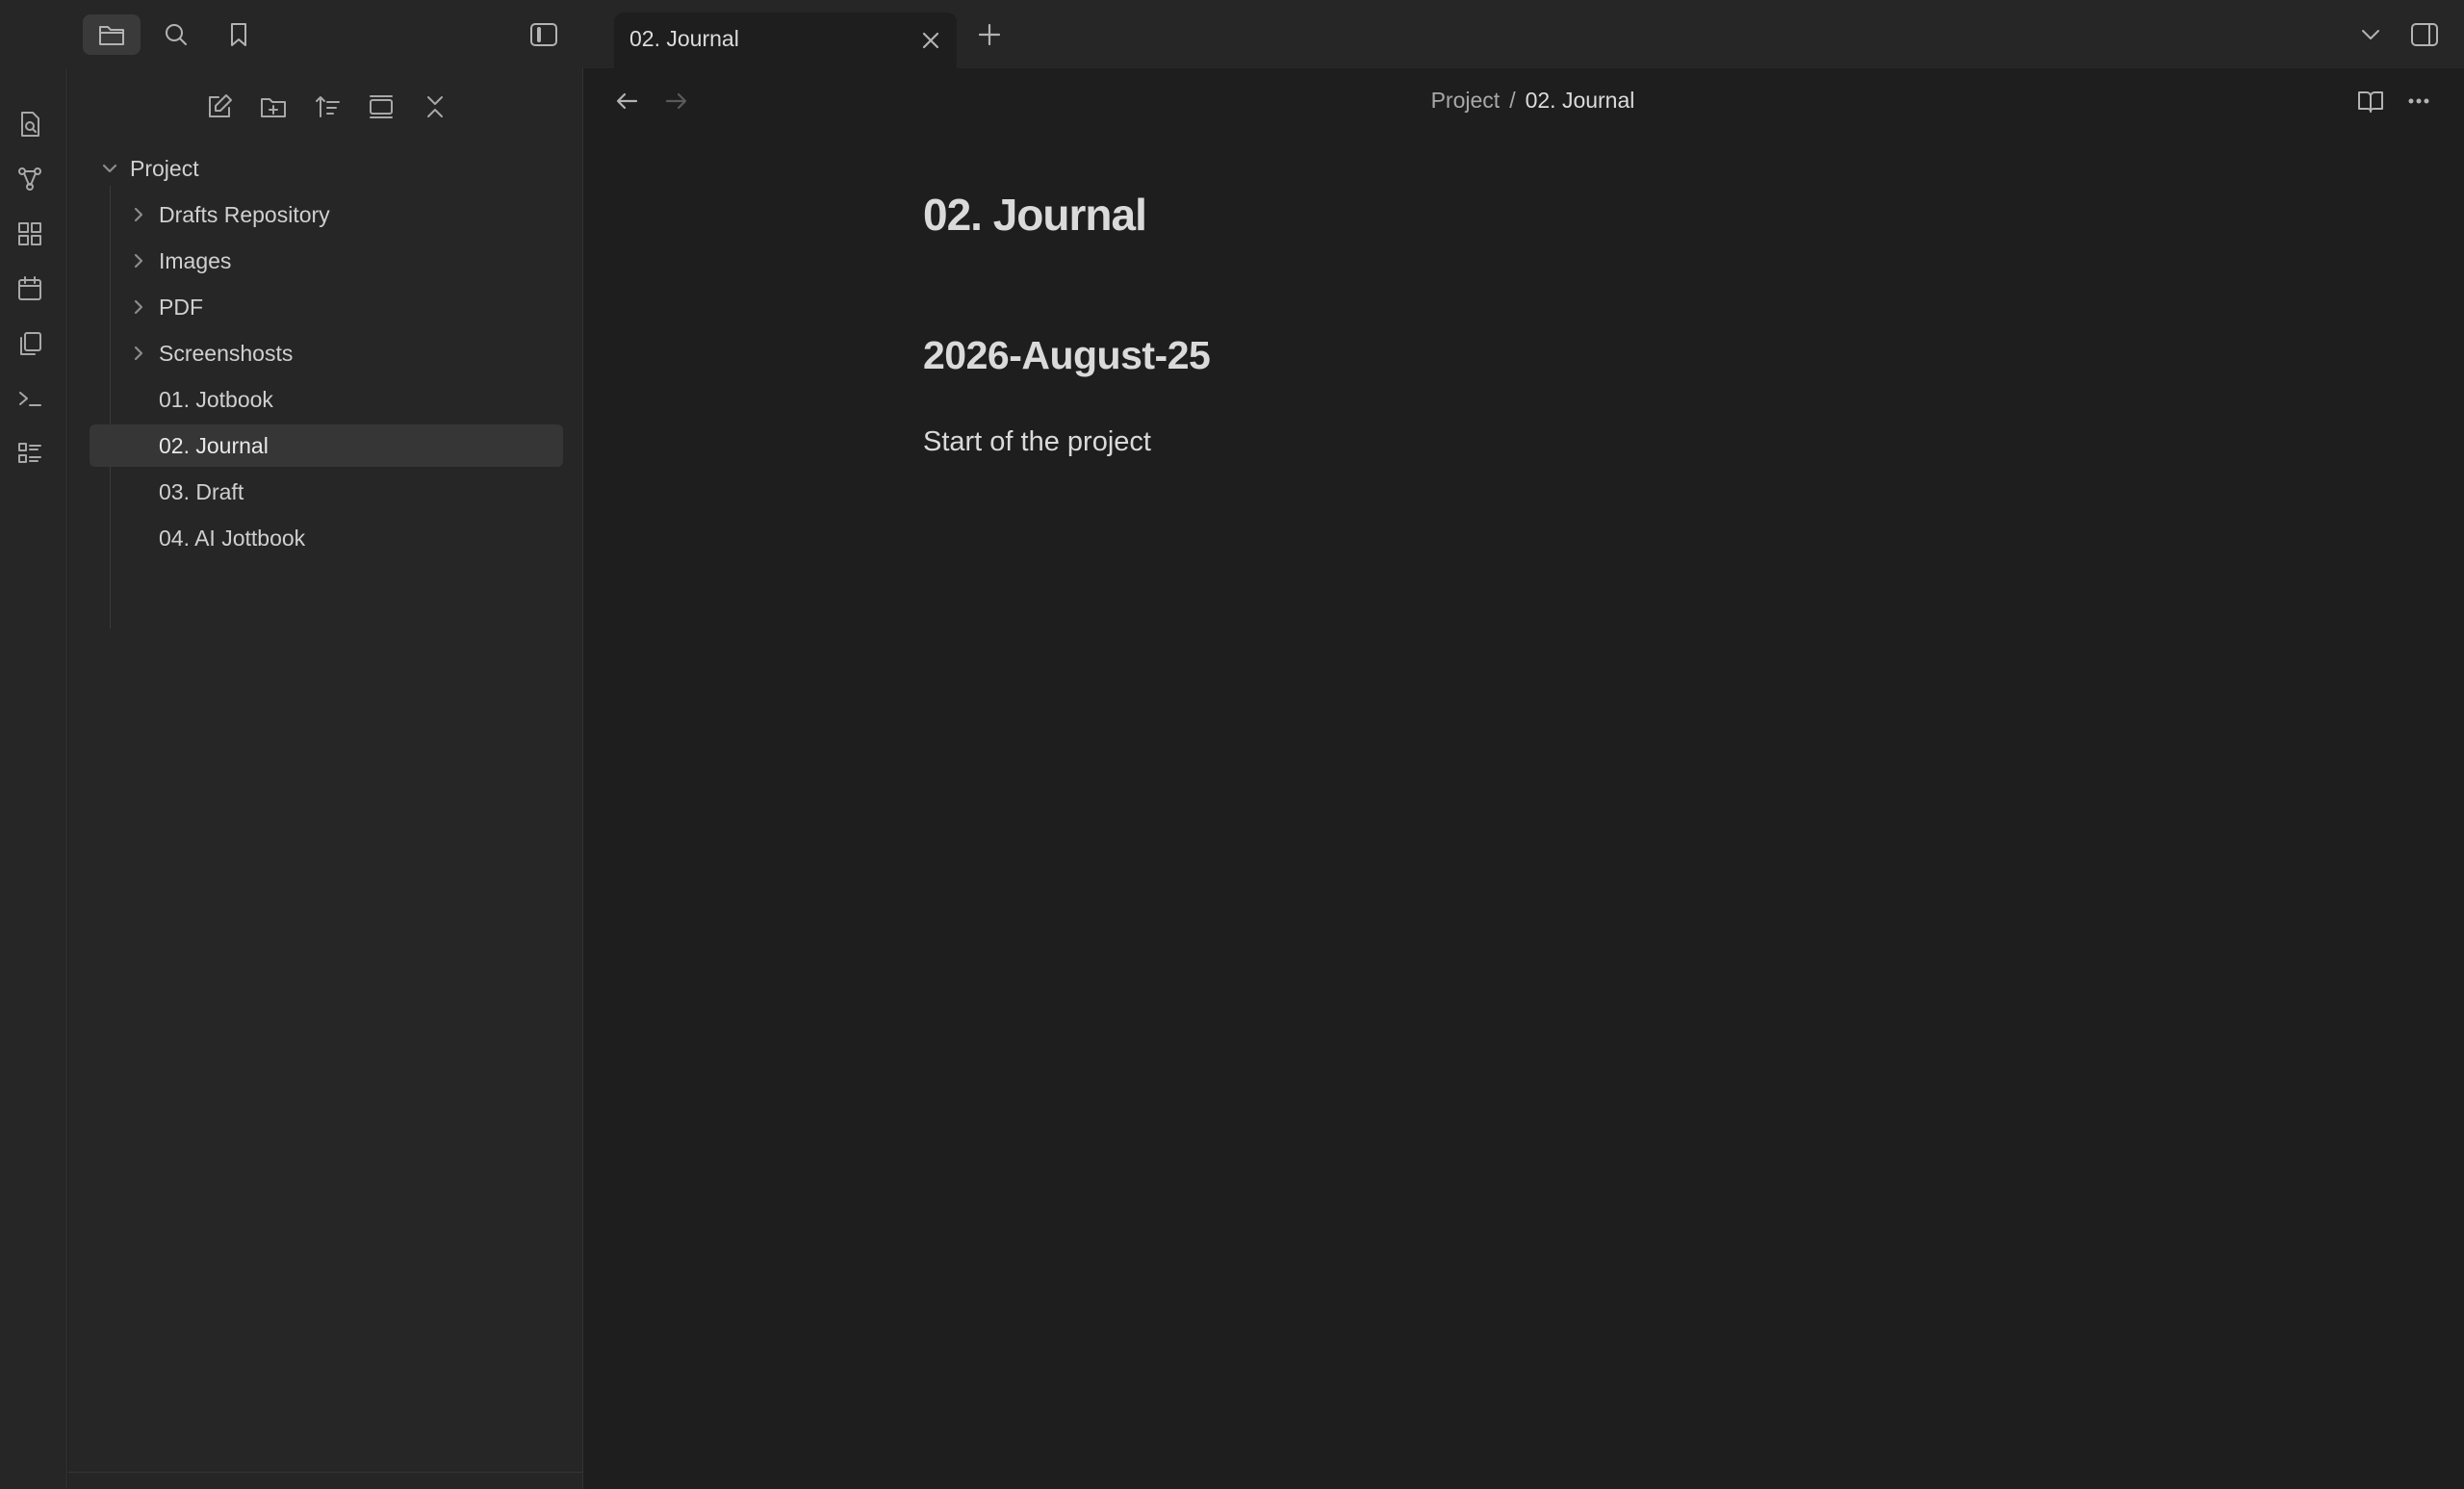  What do you see at coordinates (226, 353) in the screenshot?
I see `tree-item-label: Screenshosts` at bounding box center [226, 353].